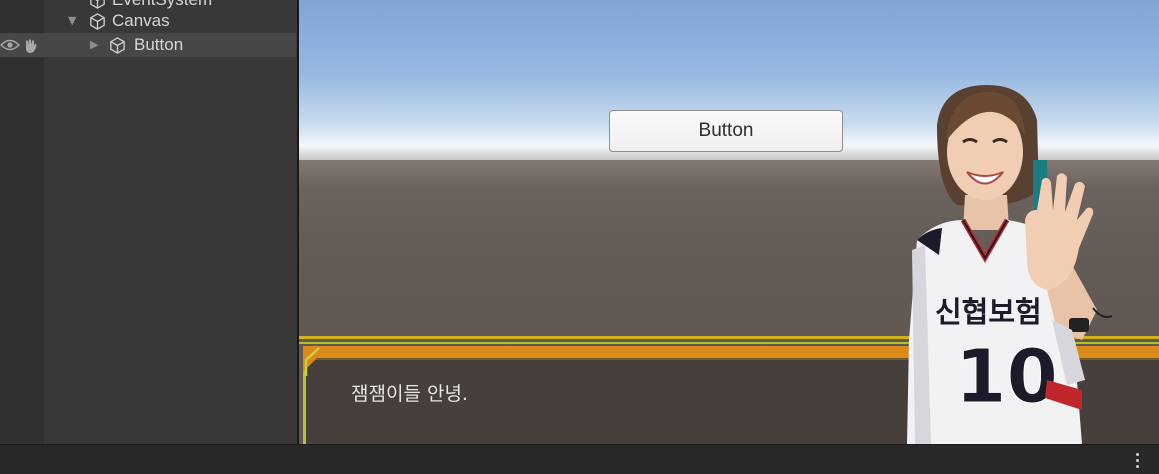  Describe the element at coordinates (1006, 377) in the screenshot. I see `jersey-number: 10` at that location.